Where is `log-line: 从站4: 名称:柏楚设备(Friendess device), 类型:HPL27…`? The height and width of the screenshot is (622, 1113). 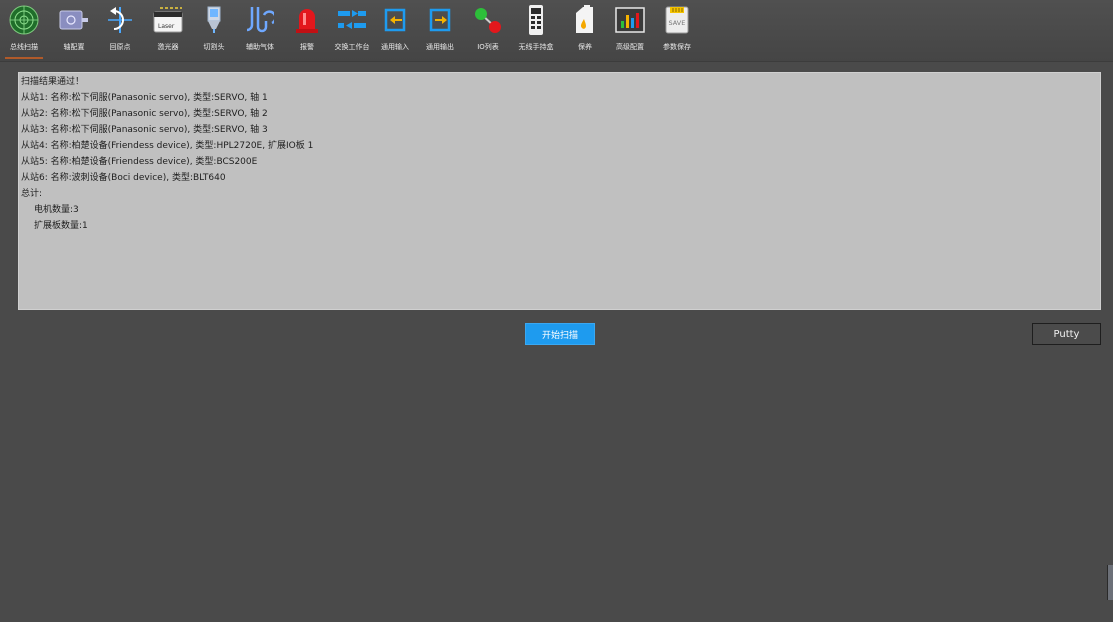
log-line: 从站4: 名称:柏楚设备(Friendess device), 类型:HPL27… is located at coordinates (167, 146).